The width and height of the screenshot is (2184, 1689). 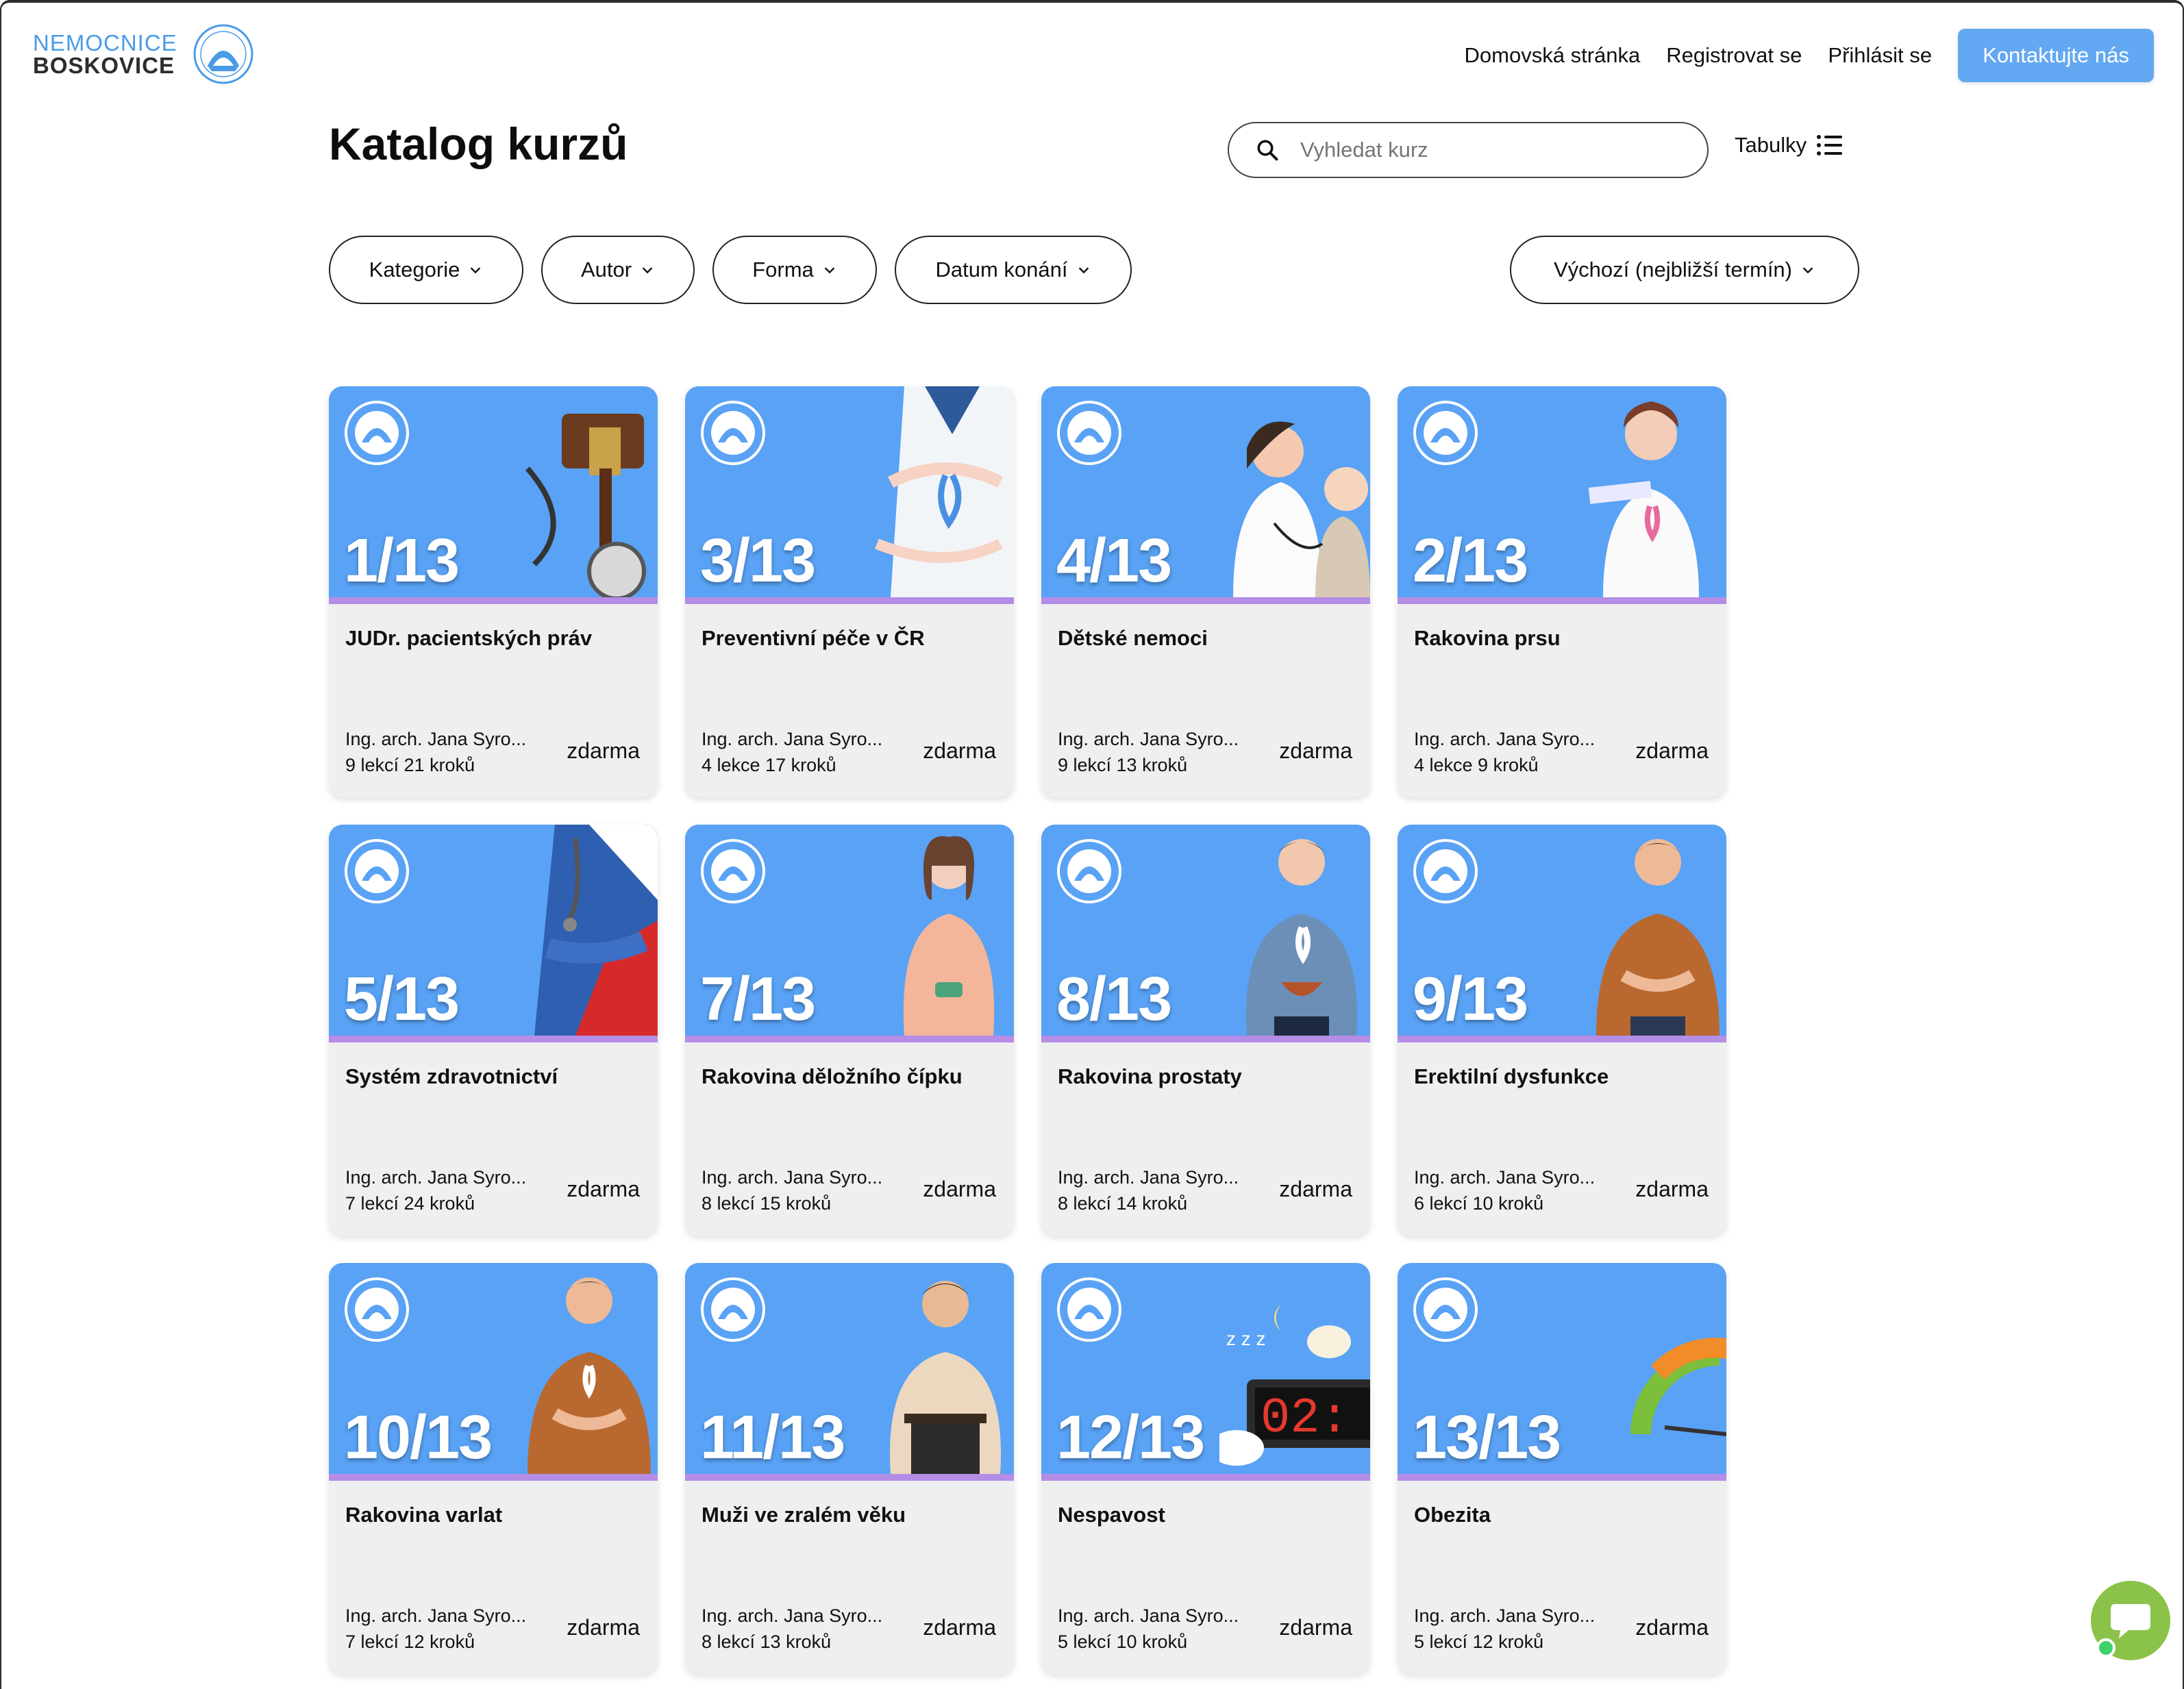 I want to click on course-meta: Ing. arch. Jana Syro... 4 lekce 17 kroků, so click(x=792, y=752).